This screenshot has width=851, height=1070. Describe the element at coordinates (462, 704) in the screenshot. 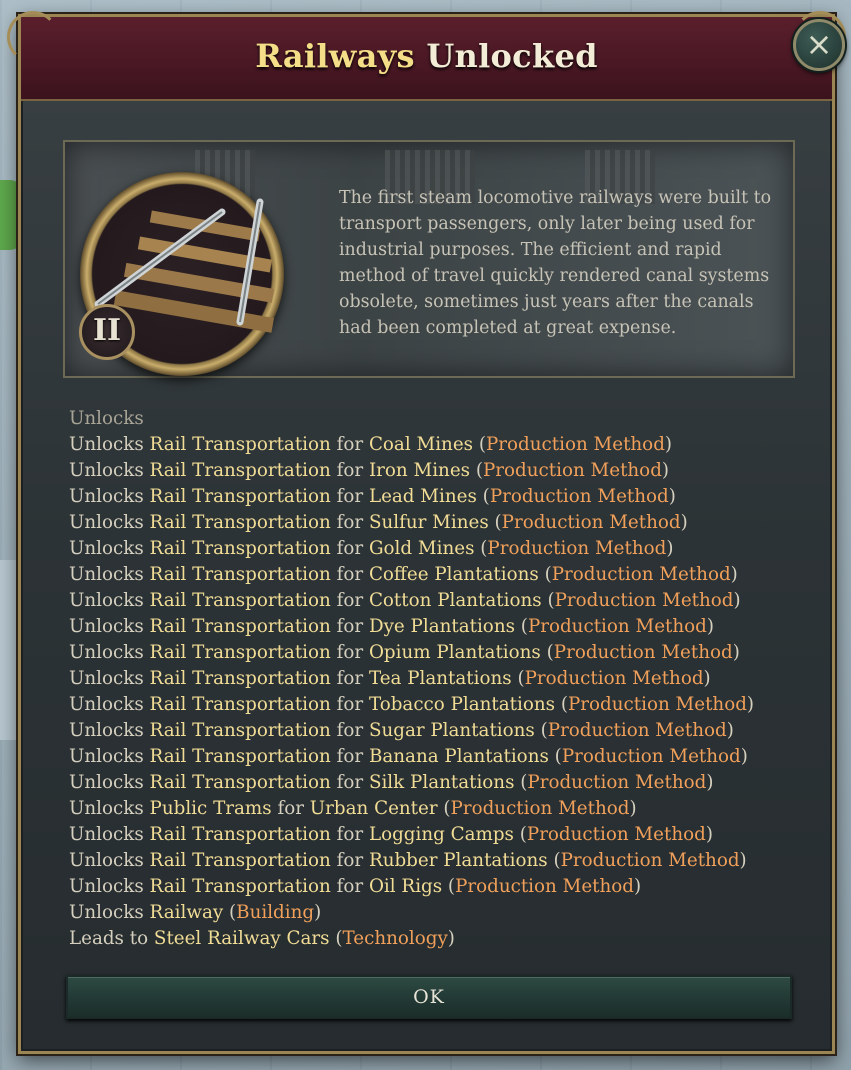

I see `building-link: Tobacco Plantations` at that location.